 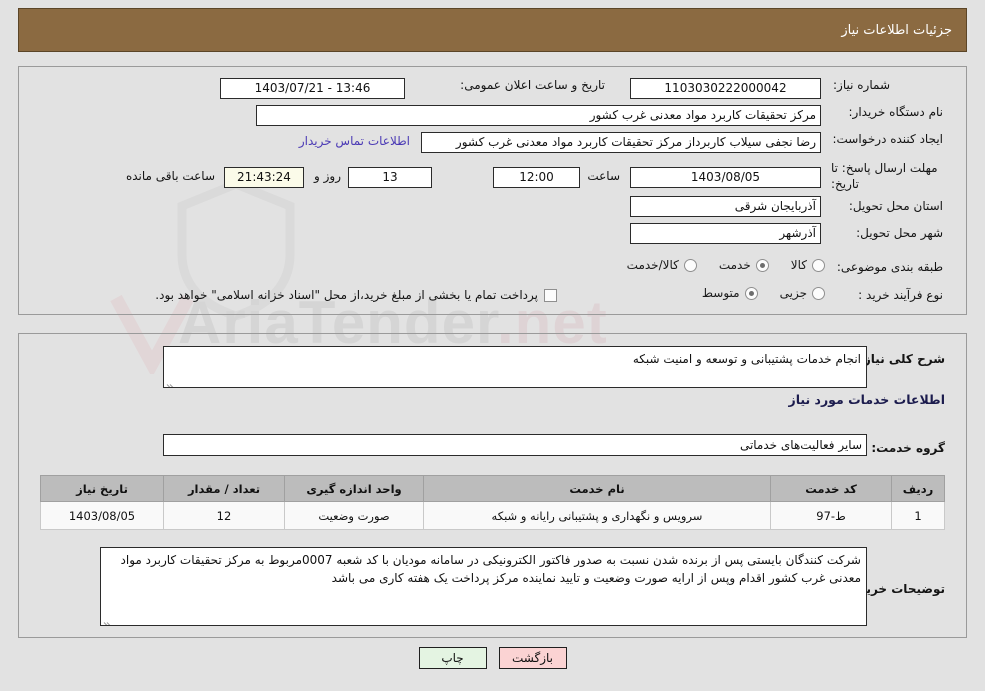 I want to click on th-name: نام خدمت, so click(x=597, y=488).